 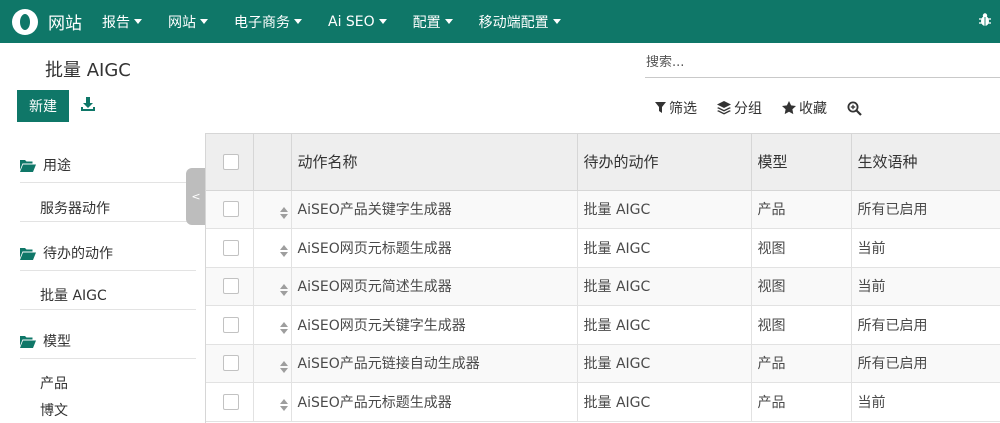 I want to click on app-title: 网站, so click(x=65, y=21).